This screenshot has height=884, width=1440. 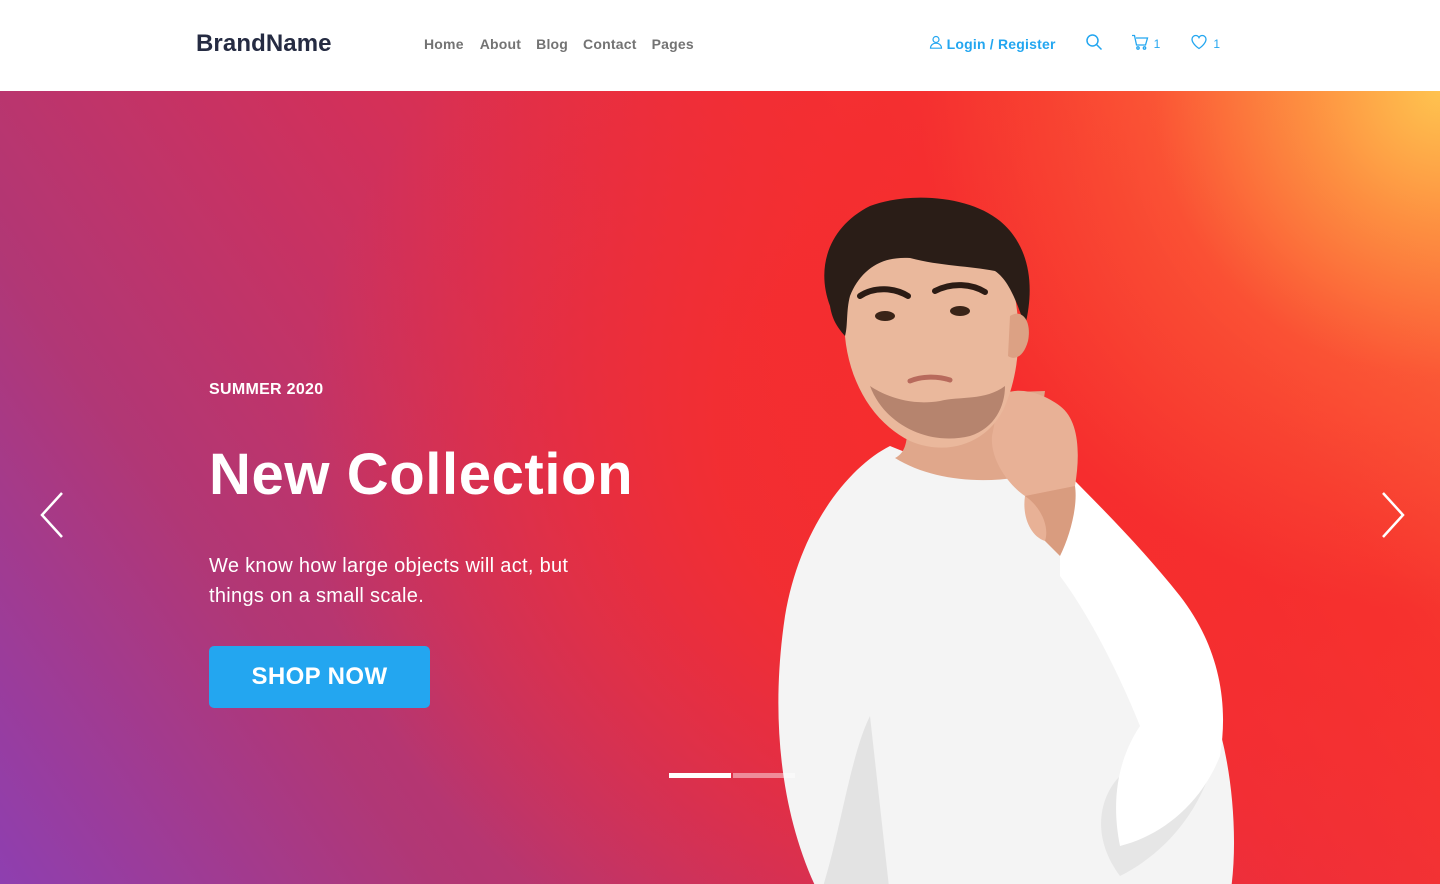 I want to click on hero-season-label: SUMMER 2020, so click(x=266, y=389).